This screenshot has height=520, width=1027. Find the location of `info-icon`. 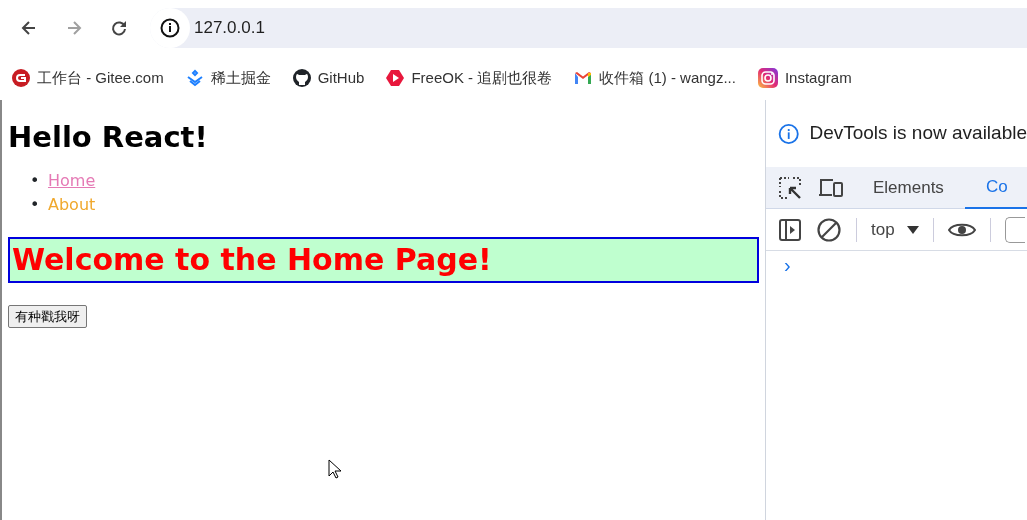

info-icon is located at coordinates (170, 28).